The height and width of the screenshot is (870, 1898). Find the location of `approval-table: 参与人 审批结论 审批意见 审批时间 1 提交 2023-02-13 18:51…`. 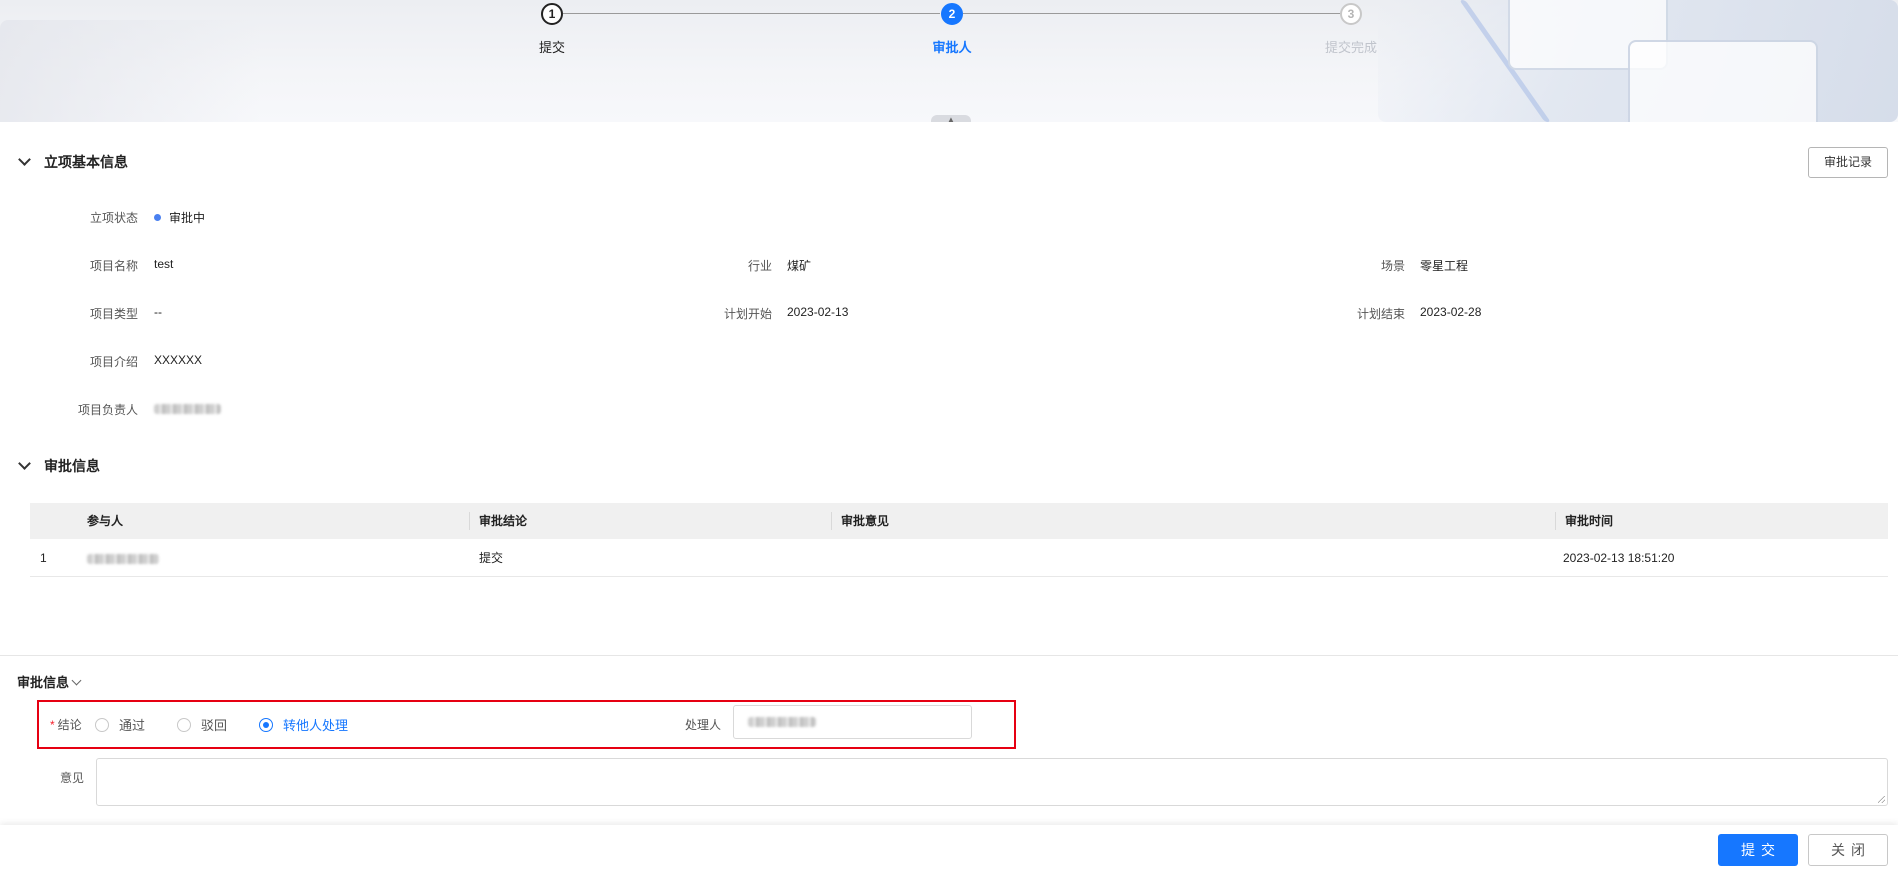

approval-table: 参与人 审批结论 审批意见 审批时间 1 提交 2023-02-13 18:51… is located at coordinates (959, 540).